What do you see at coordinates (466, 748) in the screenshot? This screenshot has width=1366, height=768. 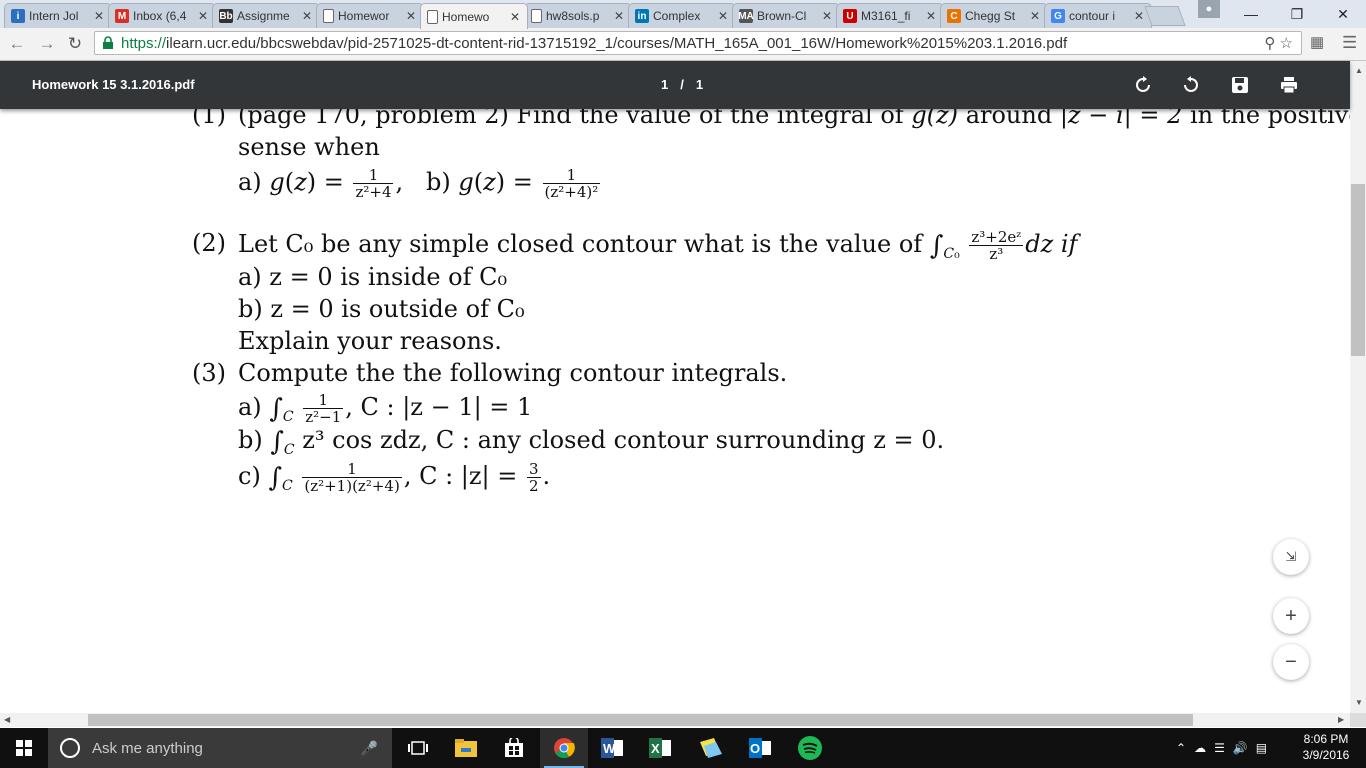 I see `file-explorer-button` at bounding box center [466, 748].